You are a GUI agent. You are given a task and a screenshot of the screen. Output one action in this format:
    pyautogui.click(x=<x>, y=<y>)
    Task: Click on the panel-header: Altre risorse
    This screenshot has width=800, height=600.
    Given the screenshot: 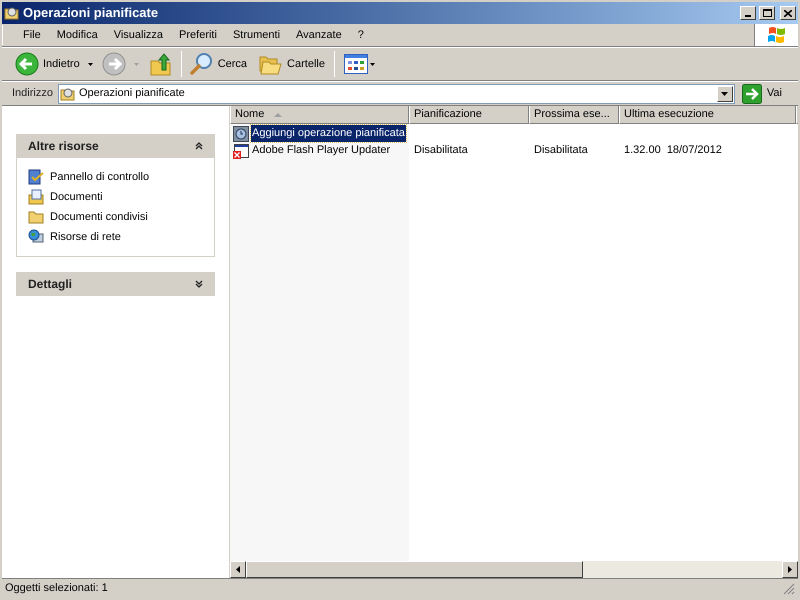 What is the action you would take?
    pyautogui.click(x=115, y=146)
    